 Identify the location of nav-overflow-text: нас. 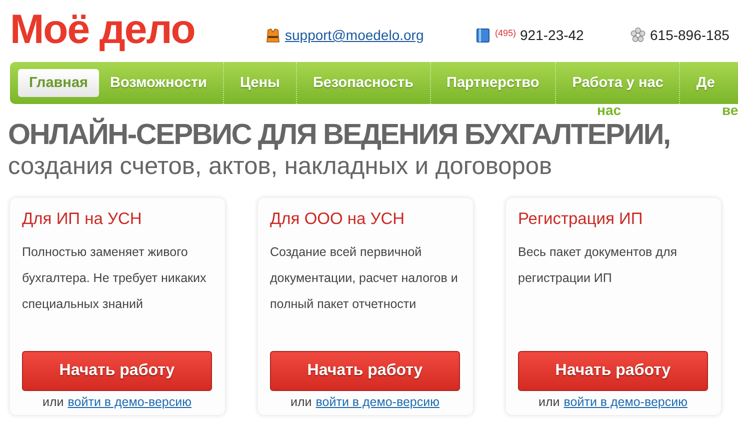
(609, 110).